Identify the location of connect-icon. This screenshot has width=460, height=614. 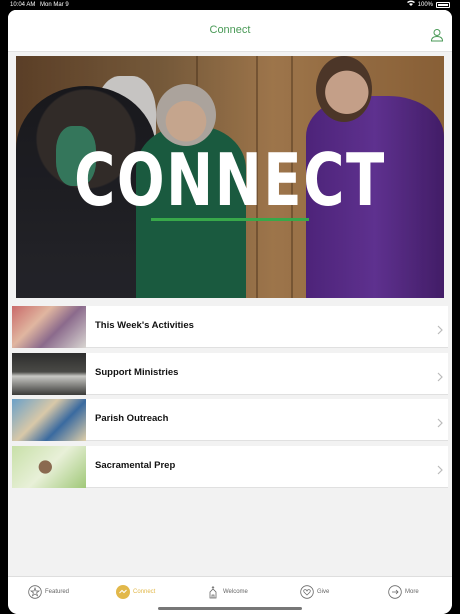
(123, 592).